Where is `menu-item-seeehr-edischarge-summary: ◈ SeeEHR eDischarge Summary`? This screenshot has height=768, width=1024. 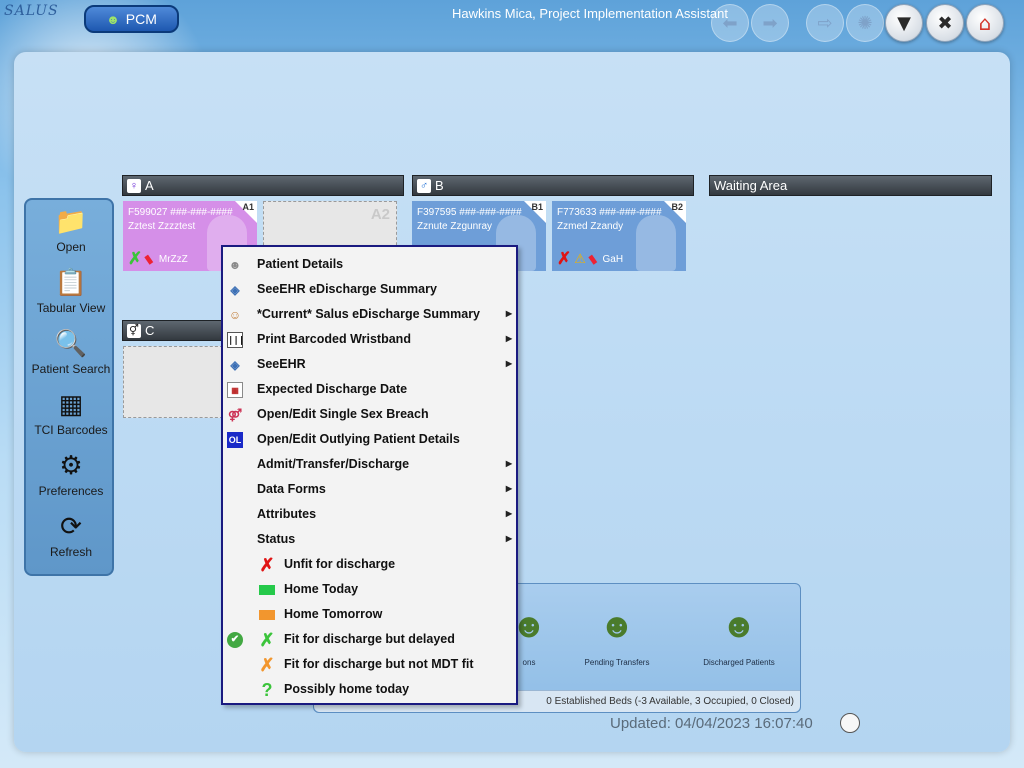
menu-item-seeehr-edischarge-summary: ◈ SeeEHR eDischarge Summary is located at coordinates (369, 289).